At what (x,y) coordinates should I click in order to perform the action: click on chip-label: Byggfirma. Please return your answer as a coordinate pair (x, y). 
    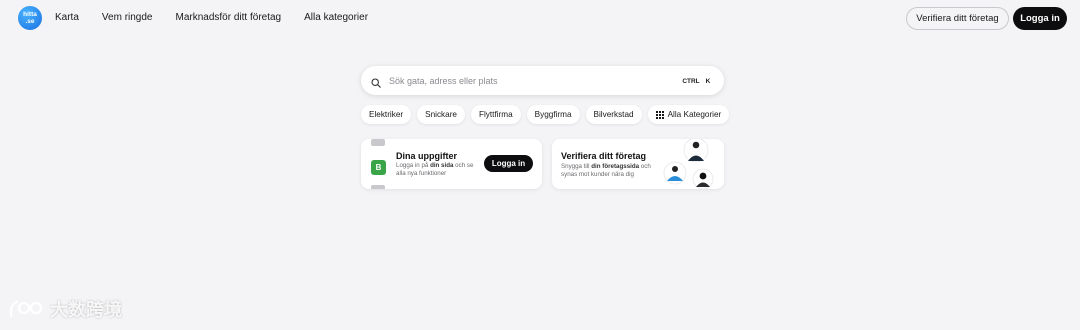
    Looking at the image, I should click on (553, 114).